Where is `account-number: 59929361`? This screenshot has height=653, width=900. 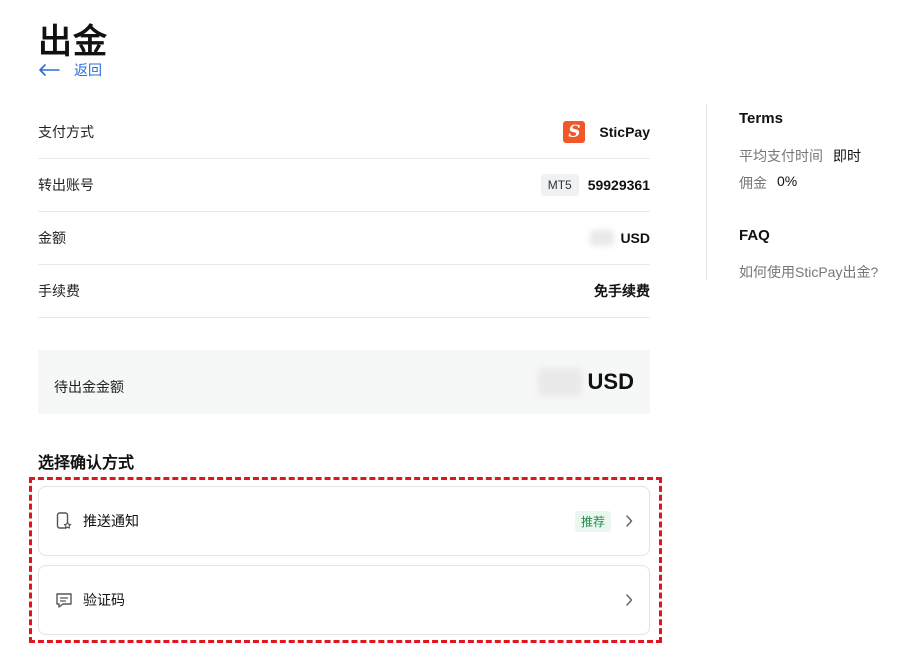 account-number: 59929361 is located at coordinates (618, 185).